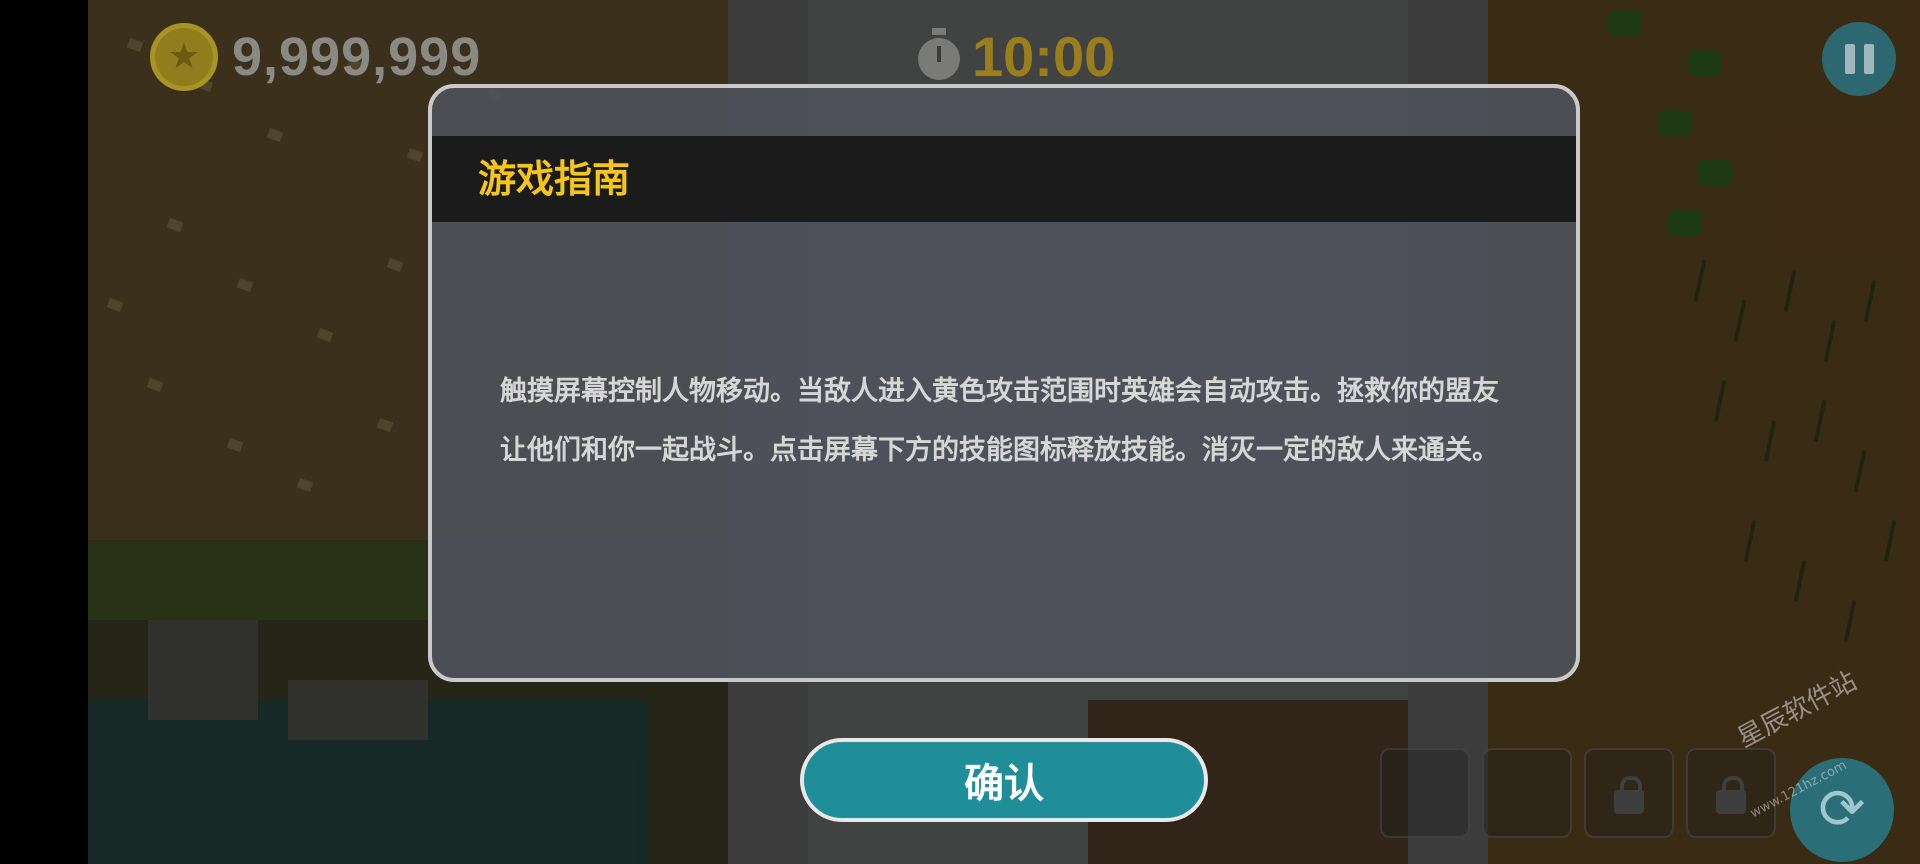  Describe the element at coordinates (939, 54) in the screenshot. I see `stopwatch-icon` at that location.